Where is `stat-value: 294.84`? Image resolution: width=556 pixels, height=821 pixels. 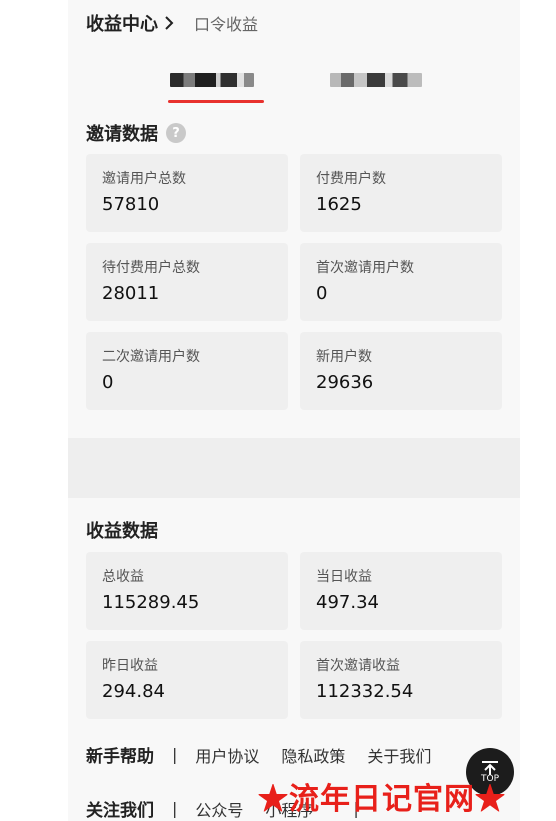 stat-value: 294.84 is located at coordinates (133, 691).